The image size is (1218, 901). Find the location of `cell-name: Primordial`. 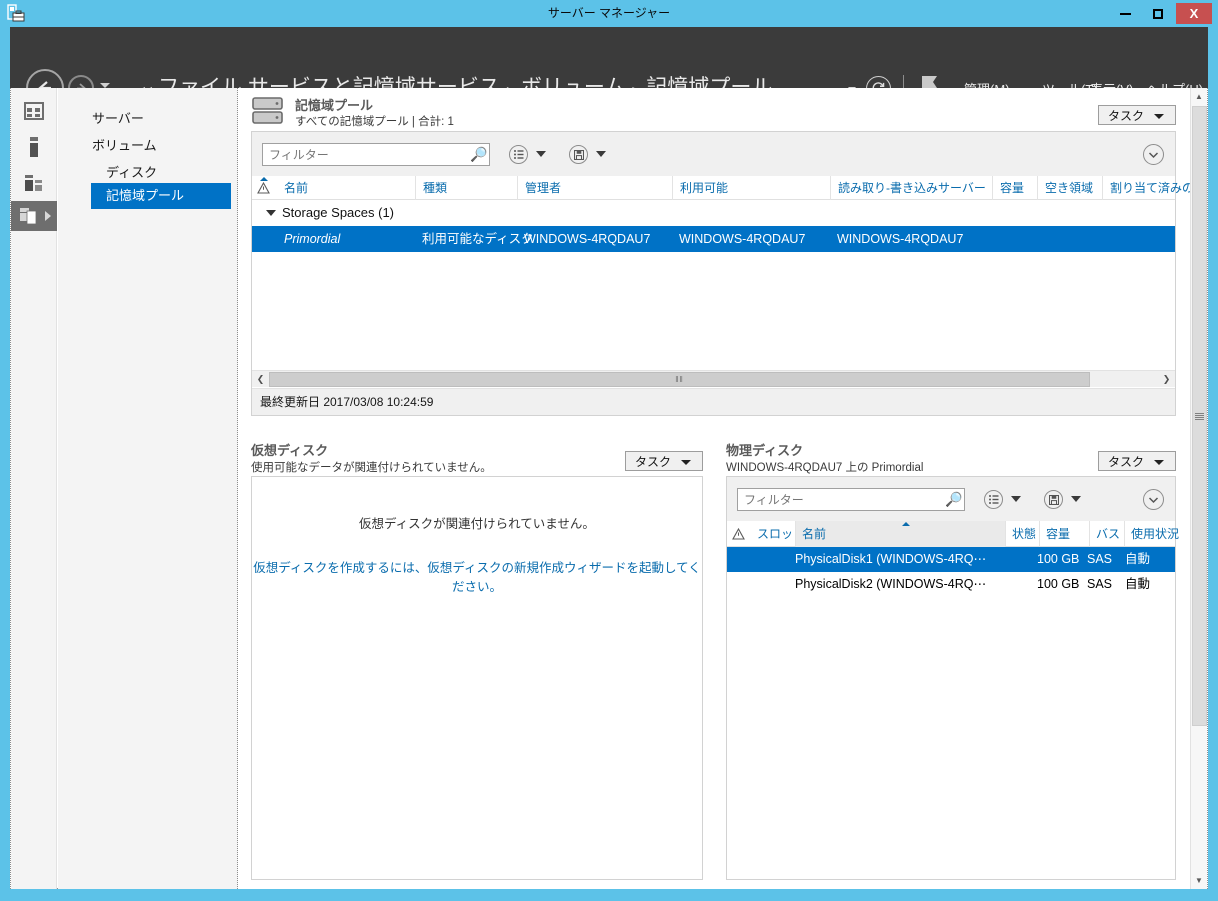

cell-name: Primordial is located at coordinates (312, 239).